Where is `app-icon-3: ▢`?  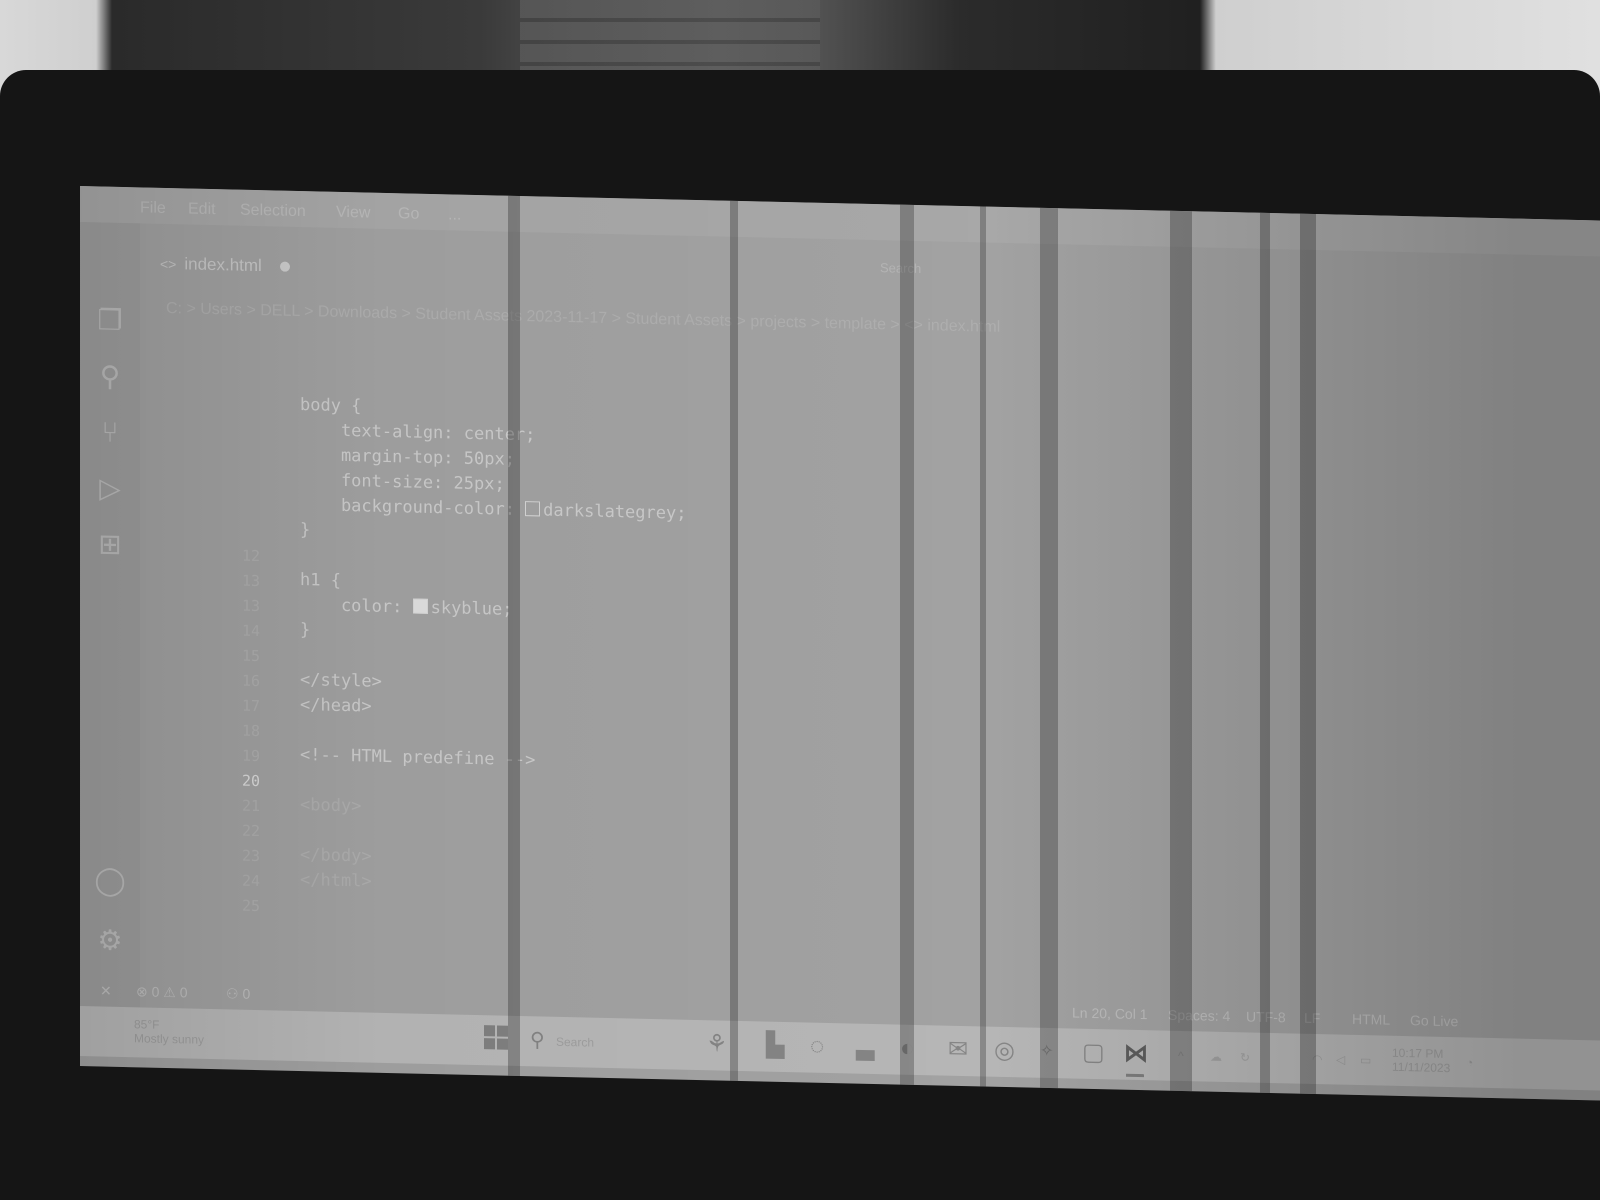 app-icon-3: ▢ is located at coordinates (1093, 1053).